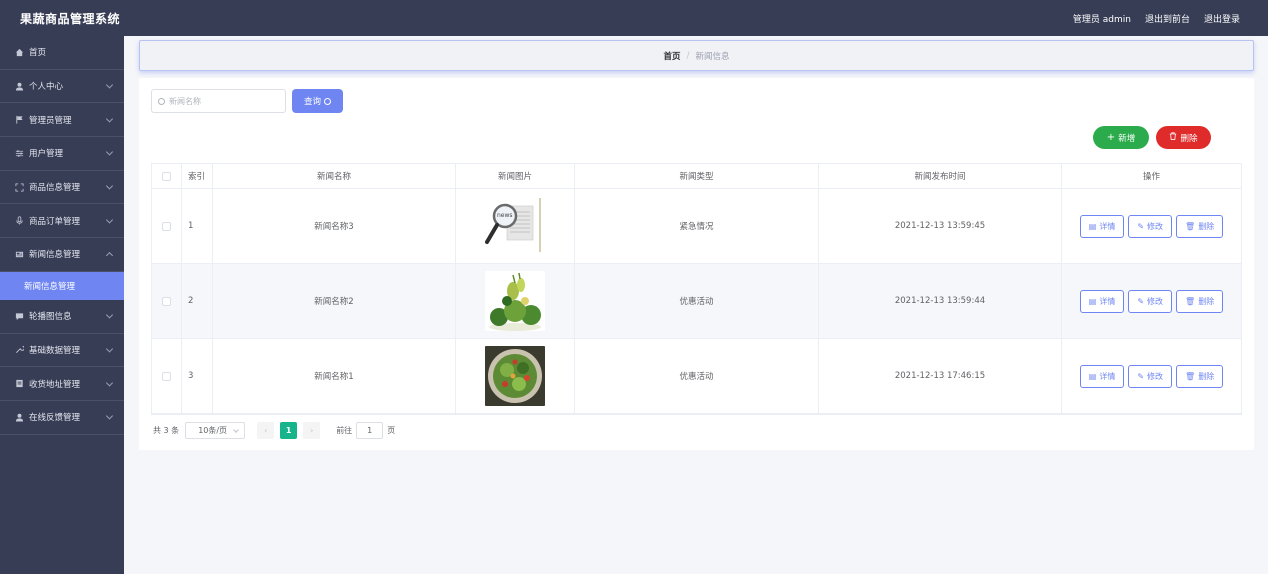  Describe the element at coordinates (62, 255) in the screenshot. I see `sidebar-item-news-management: 新闻信息管理` at that location.